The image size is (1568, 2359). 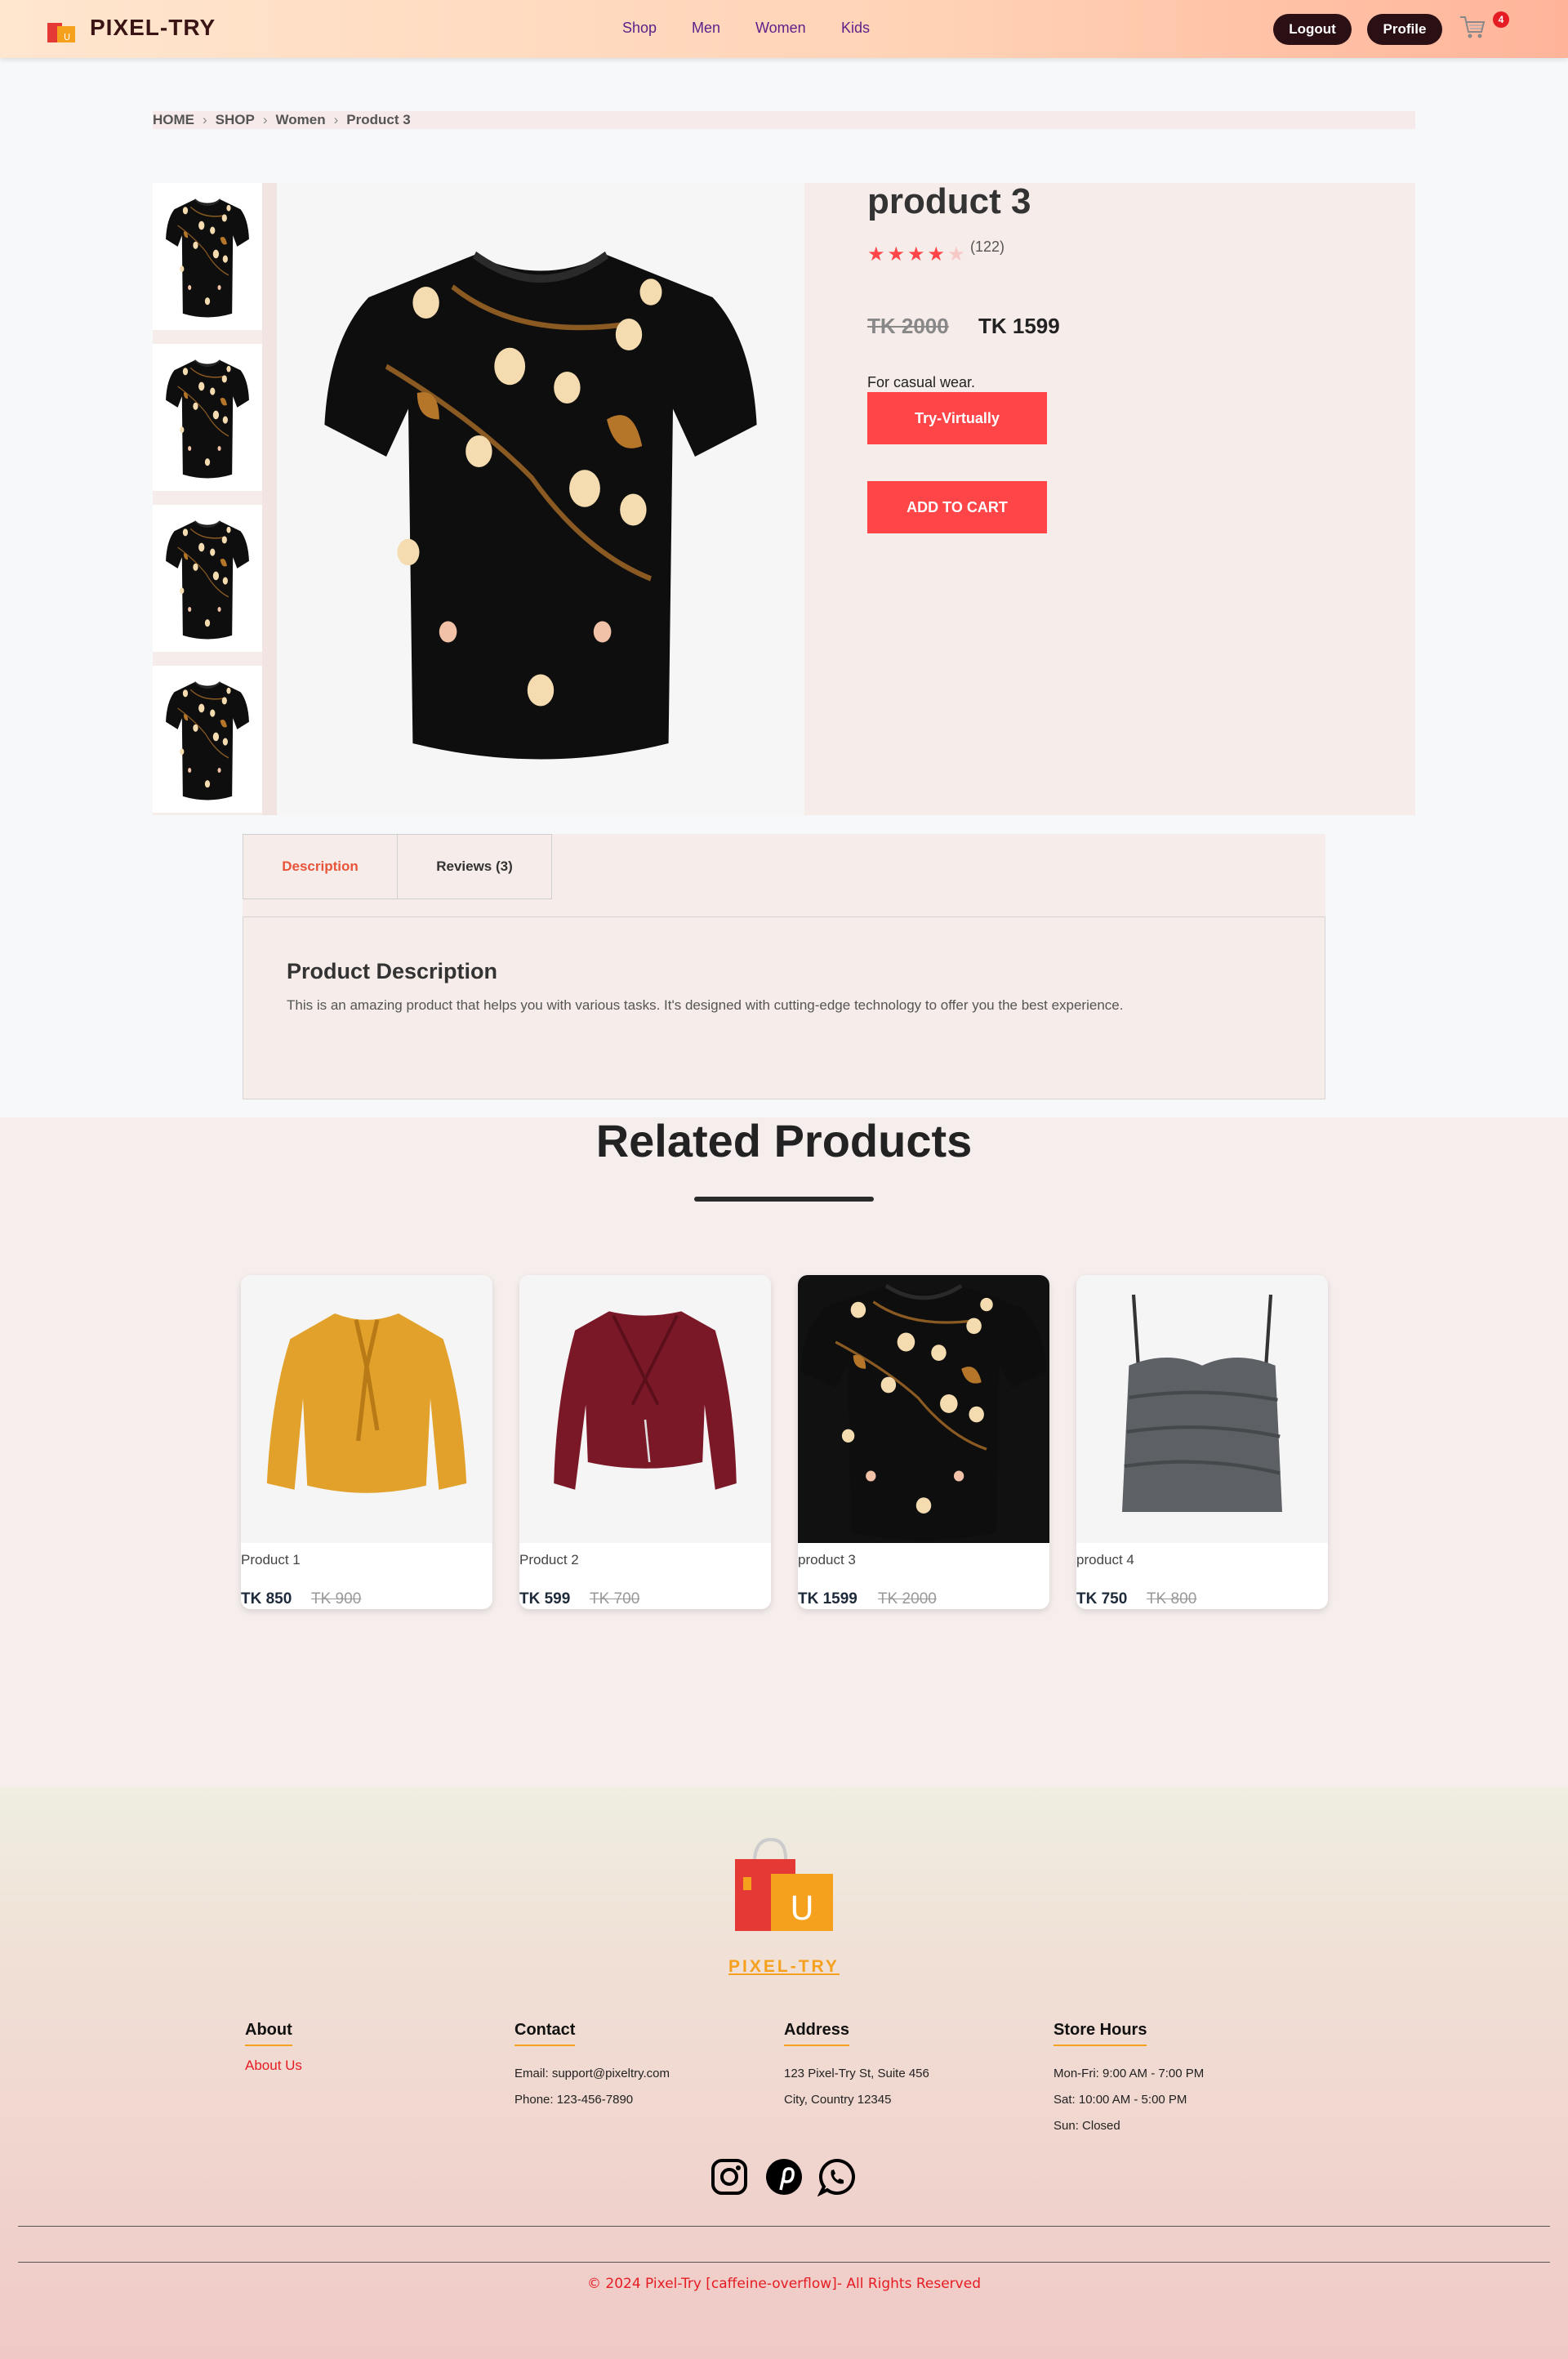 I want to click on nav-shop: Shop, so click(x=639, y=29).